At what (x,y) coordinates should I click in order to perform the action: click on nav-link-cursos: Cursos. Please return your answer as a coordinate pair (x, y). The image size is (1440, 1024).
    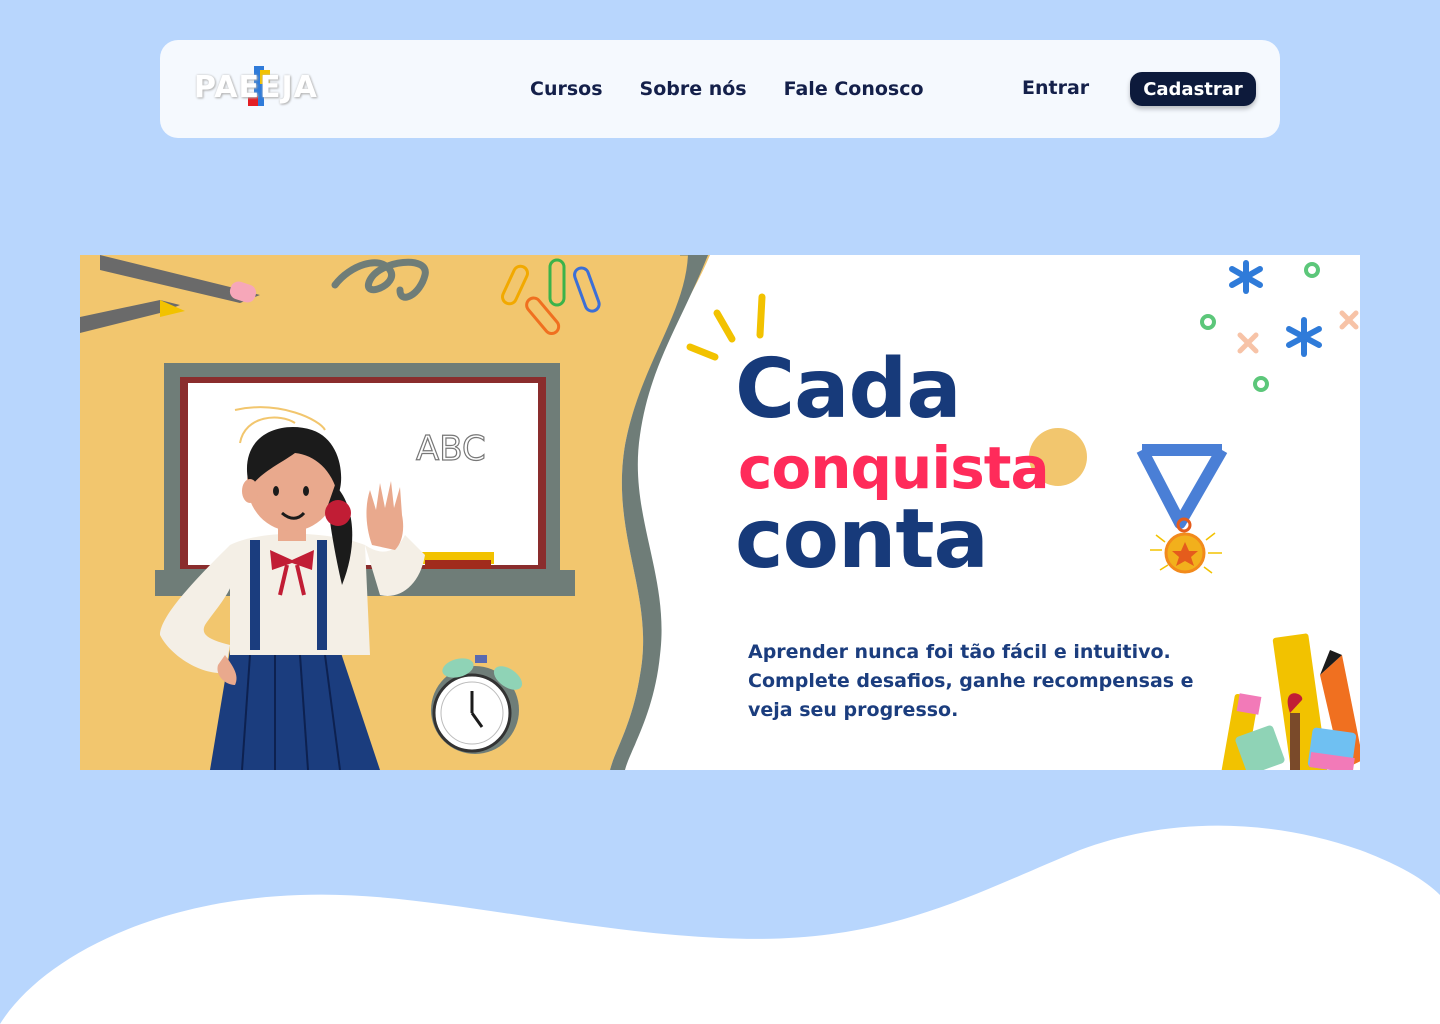
    Looking at the image, I should click on (566, 89).